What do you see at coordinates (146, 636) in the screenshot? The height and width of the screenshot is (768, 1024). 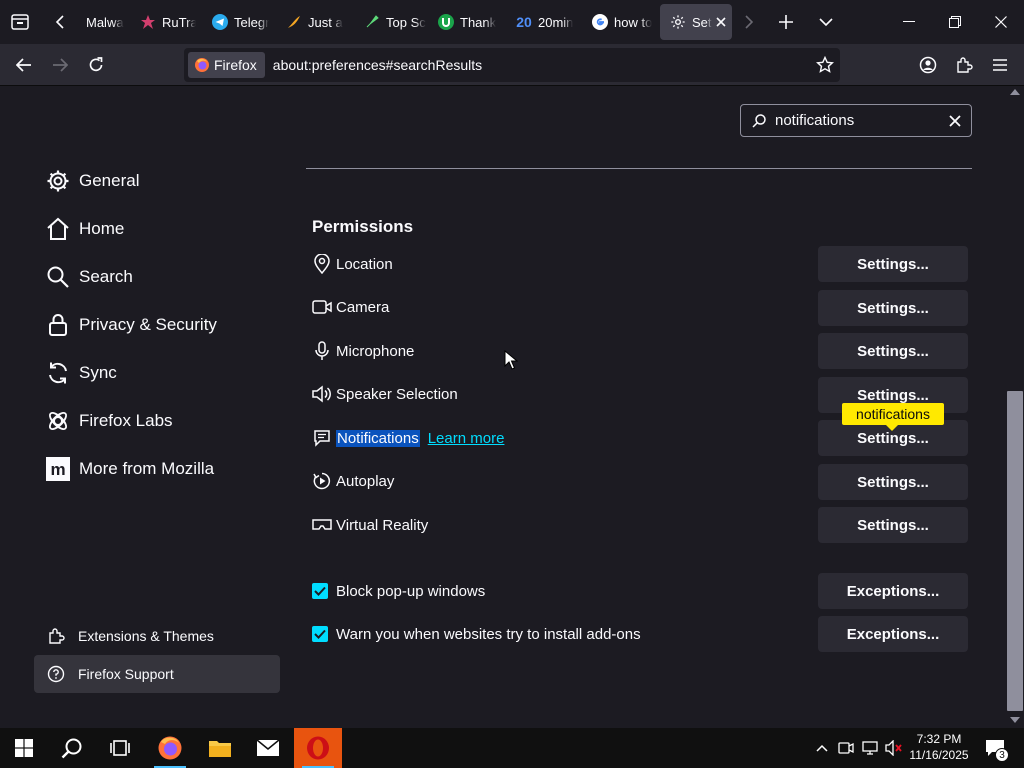 I see `extensions-themes-label: Extensions & Themes` at bounding box center [146, 636].